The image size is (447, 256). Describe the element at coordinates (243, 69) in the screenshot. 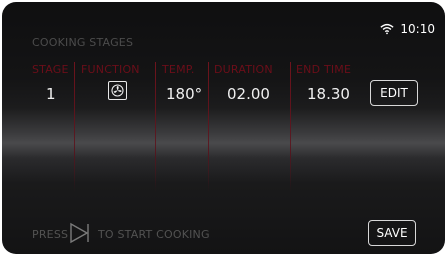

I see `column-header-duration: DURATION` at that location.